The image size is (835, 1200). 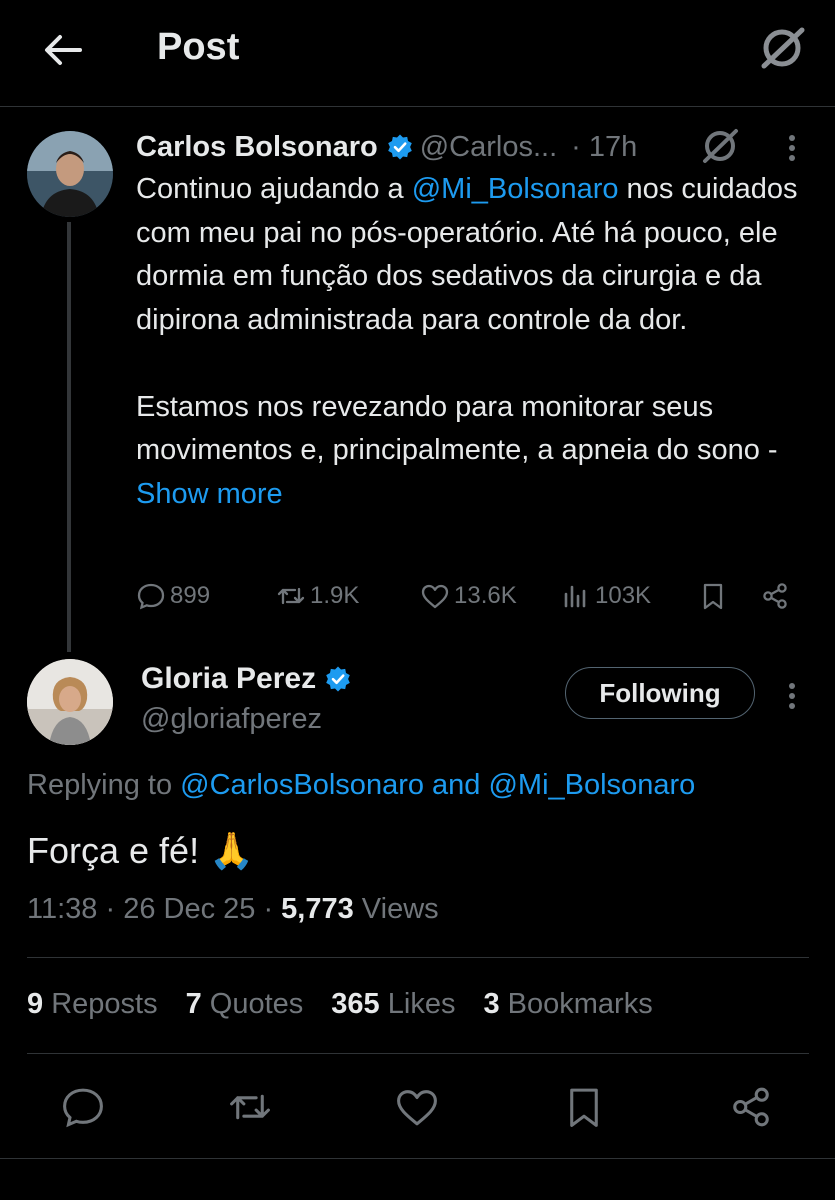 I want to click on mention-link: @Mi_Bolsonaro, so click(x=515, y=189).